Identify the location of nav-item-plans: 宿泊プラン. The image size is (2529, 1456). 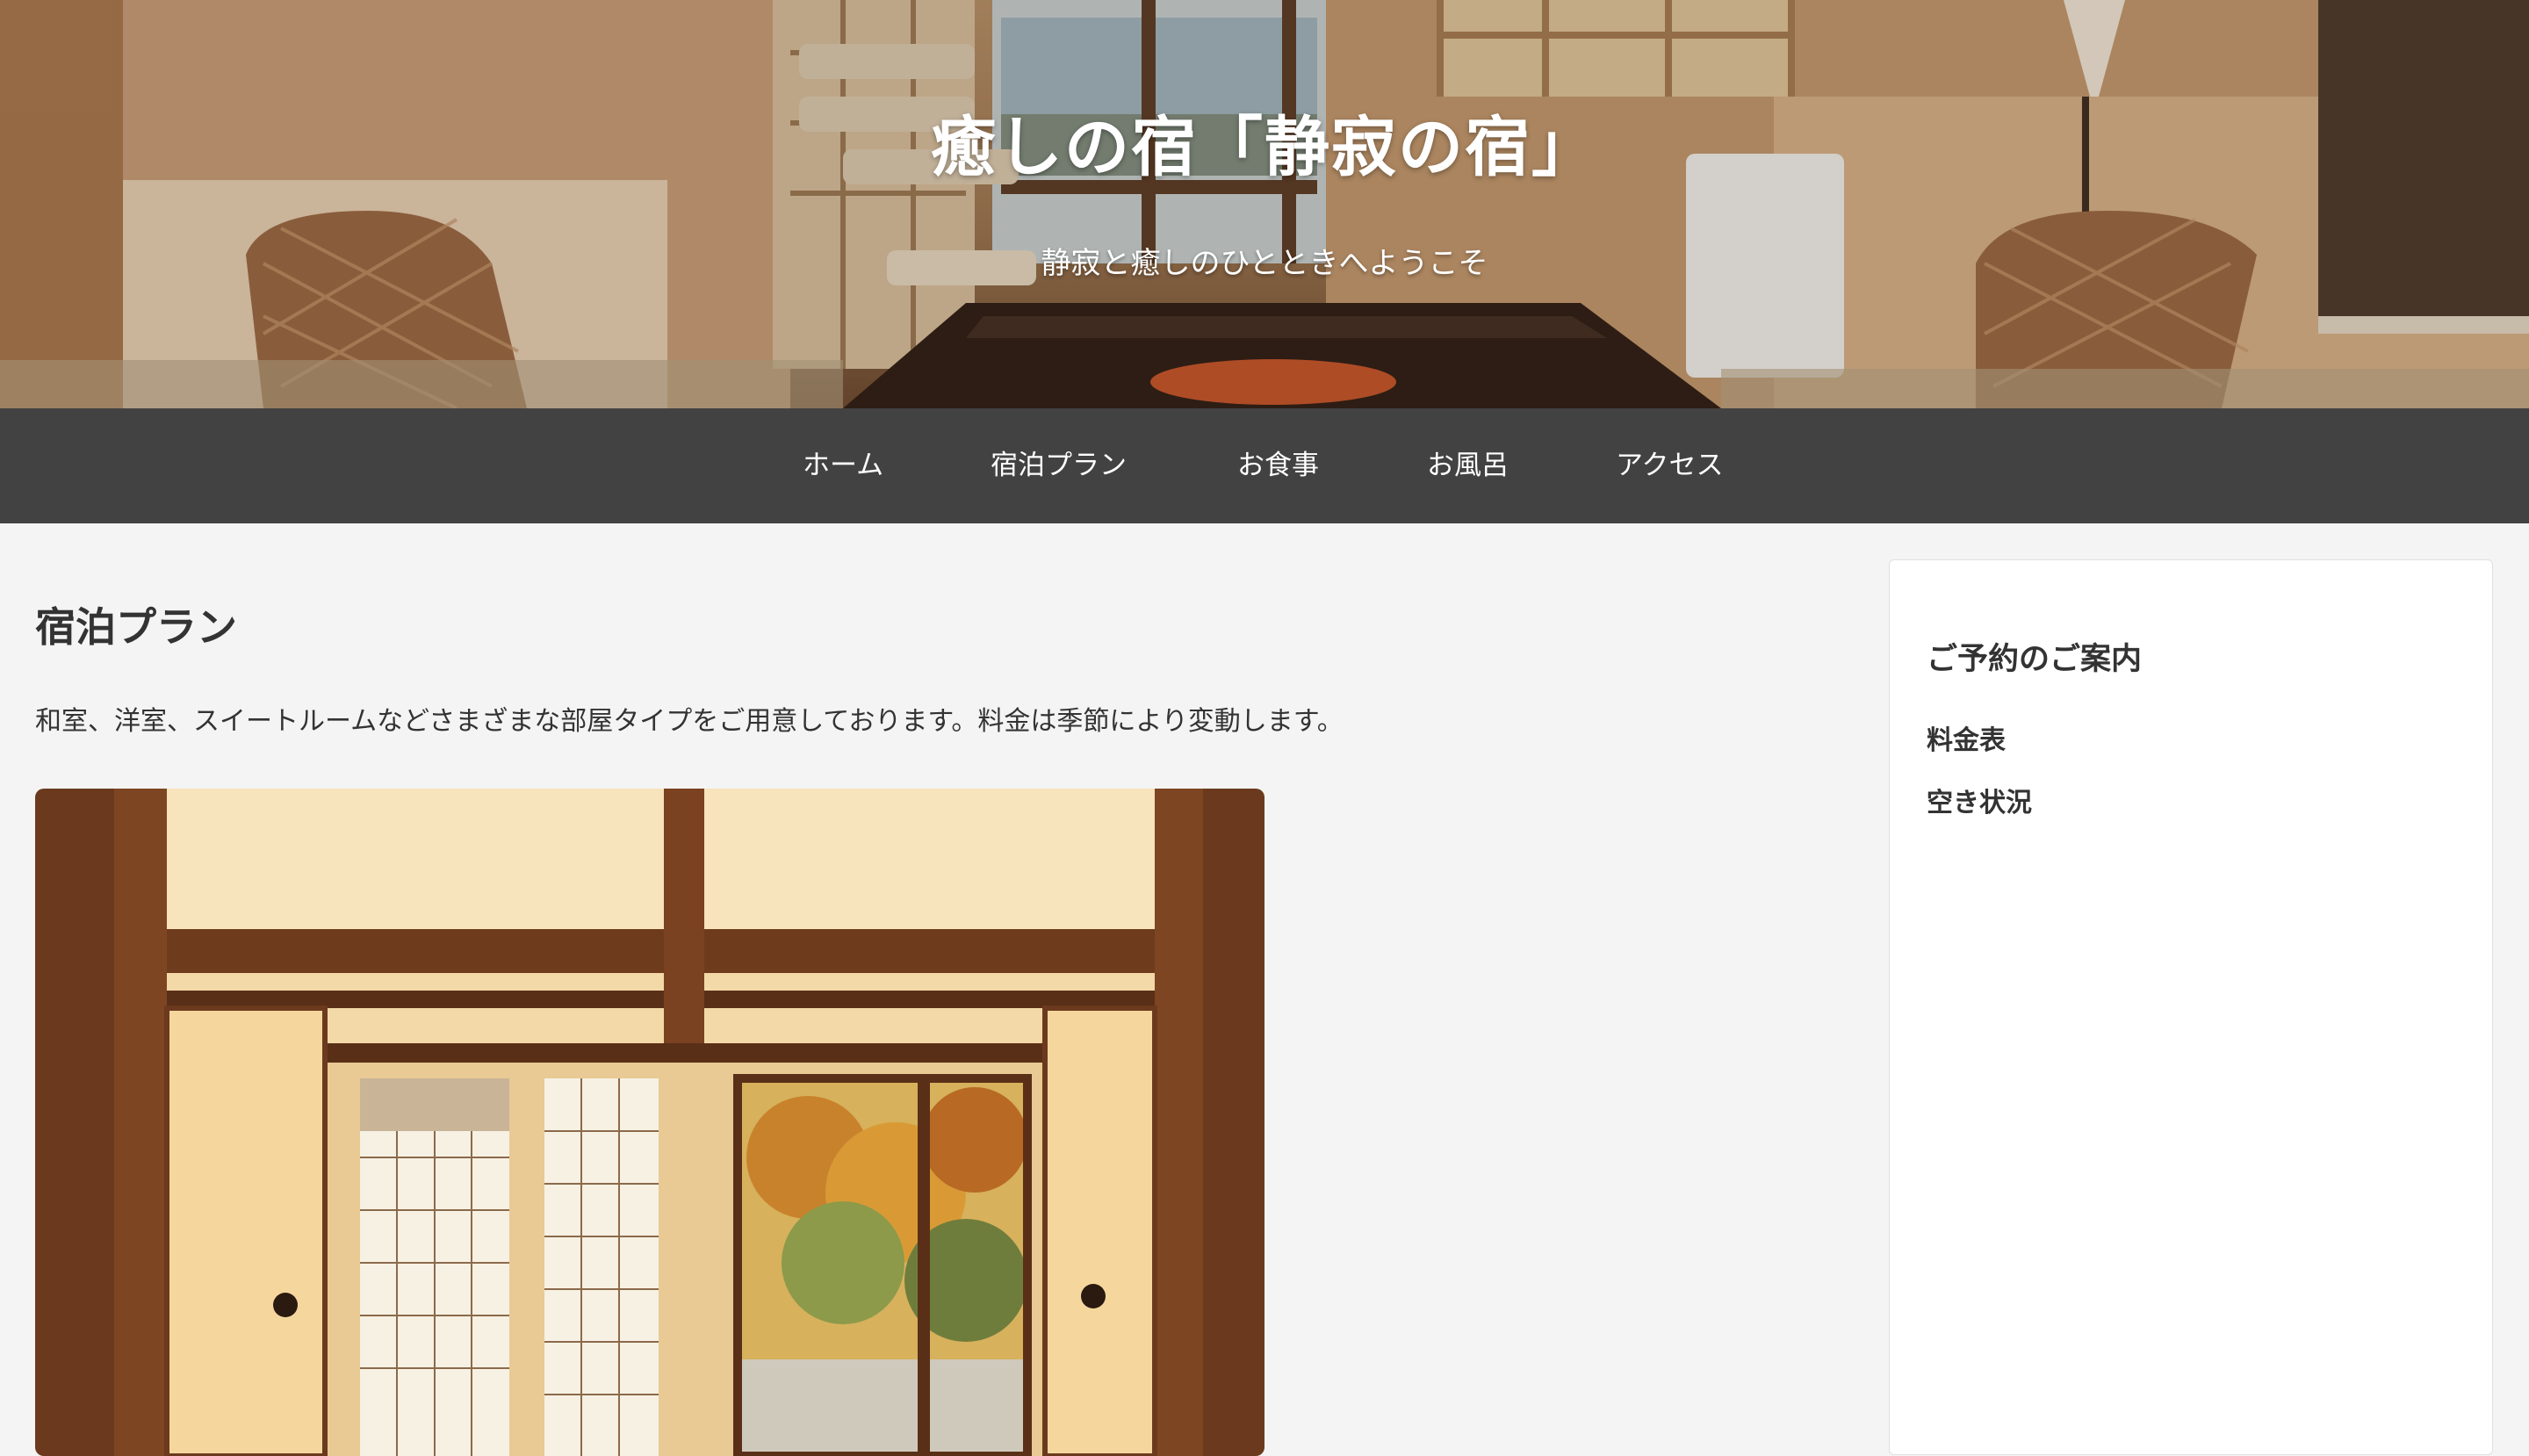
(1059, 465).